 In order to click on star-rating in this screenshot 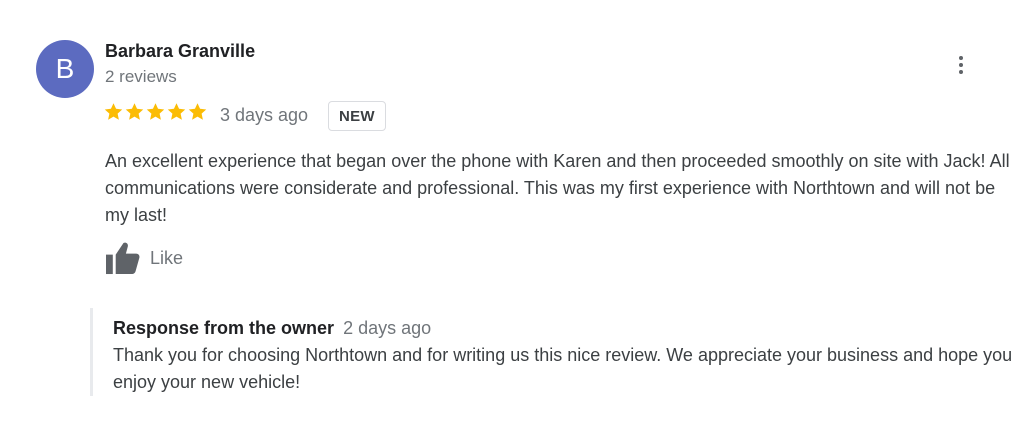, I will do `click(155, 111)`.